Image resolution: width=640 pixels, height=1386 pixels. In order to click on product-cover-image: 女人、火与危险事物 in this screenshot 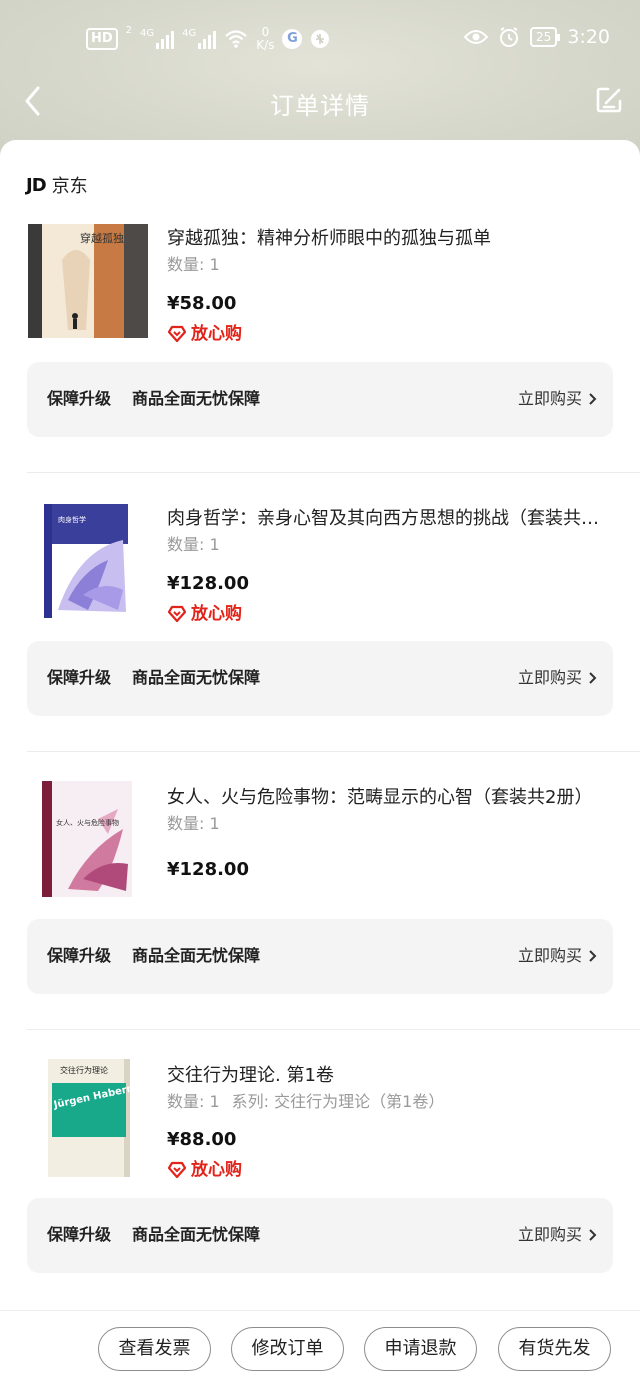, I will do `click(87, 839)`.